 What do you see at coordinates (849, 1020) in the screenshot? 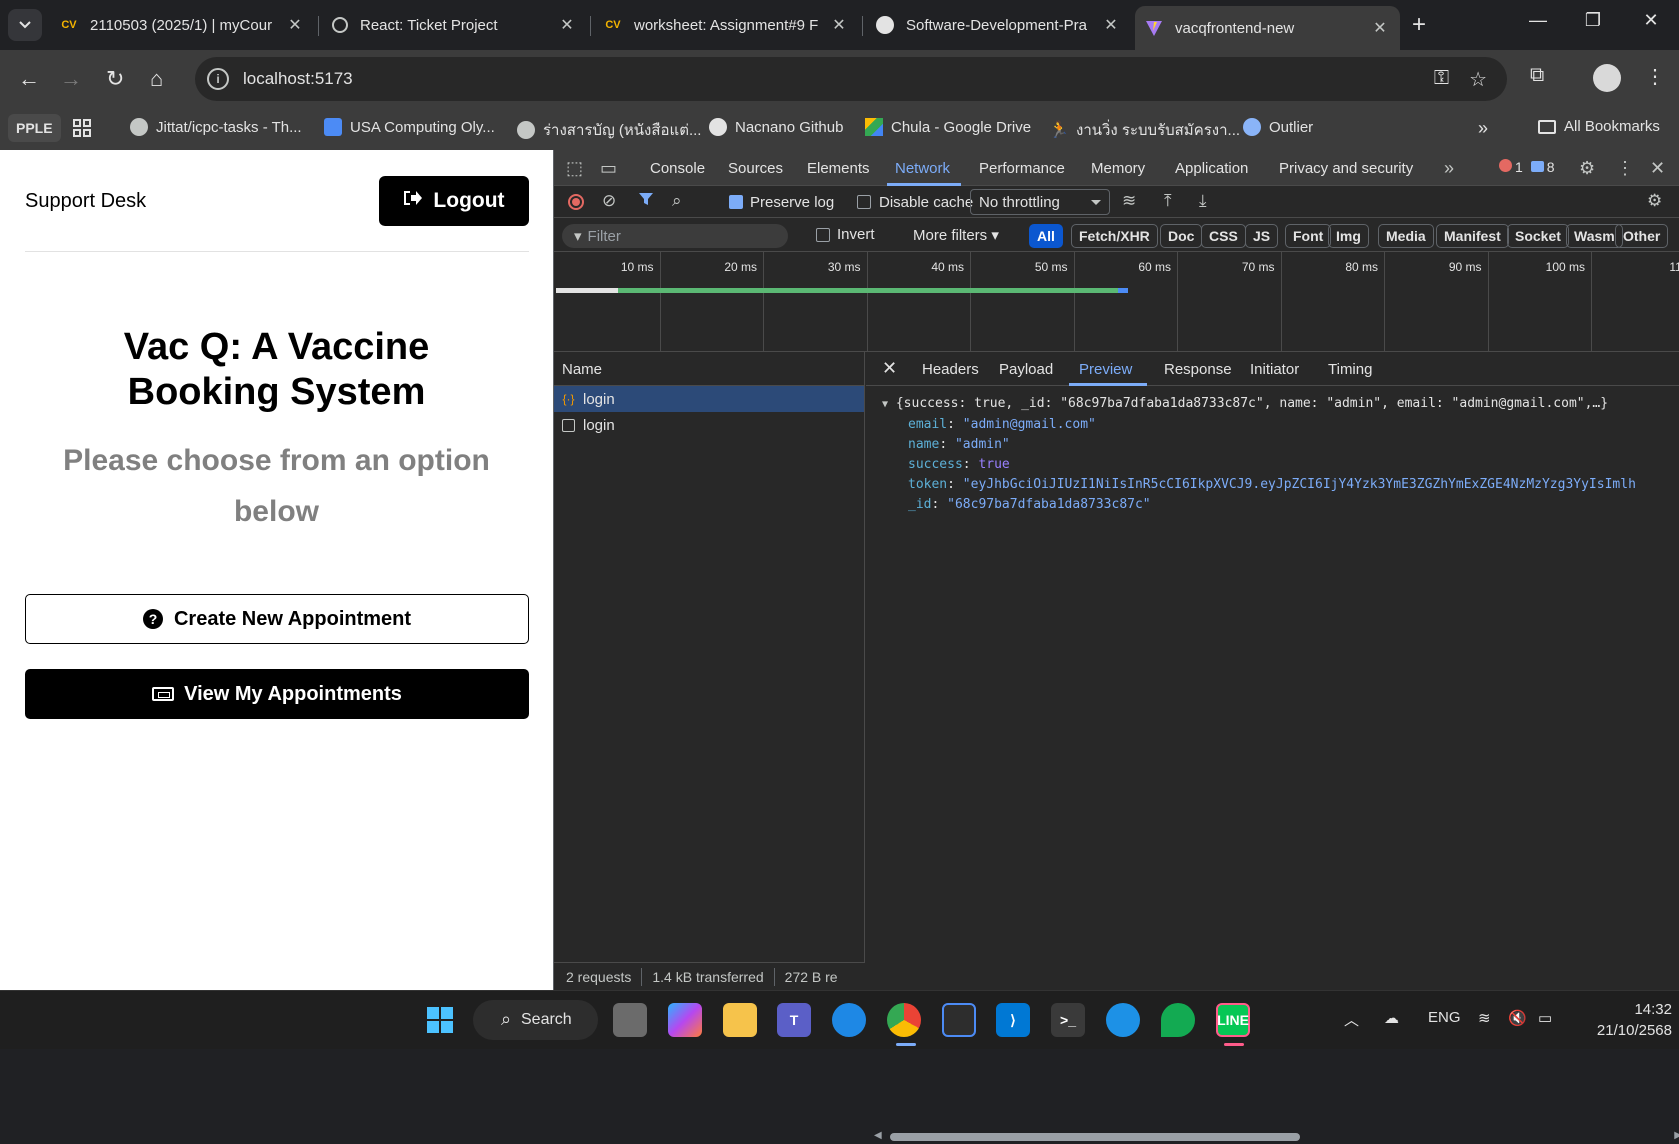
I see `edge-icon` at bounding box center [849, 1020].